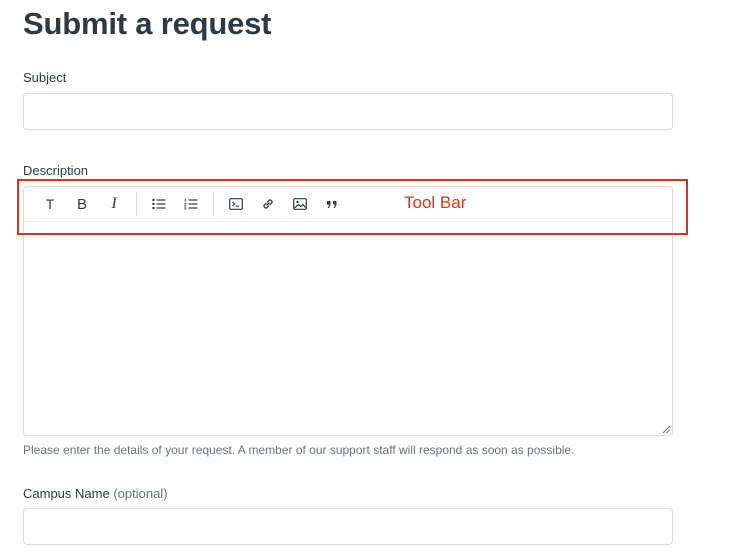 Image resolution: width=740 pixels, height=558 pixels. I want to click on bulleted-list-button, so click(159, 204).